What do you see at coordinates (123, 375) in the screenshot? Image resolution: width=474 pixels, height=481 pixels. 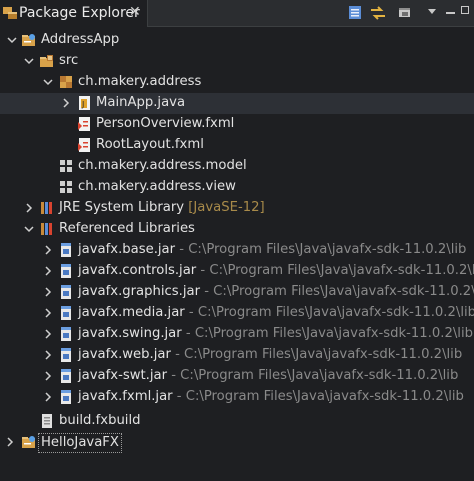 I see `jar-name: javafx-swt.jar` at bounding box center [123, 375].